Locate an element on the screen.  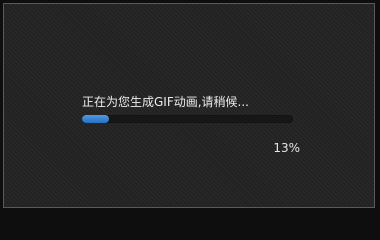
progress-bar-fill is located at coordinates (96, 119).